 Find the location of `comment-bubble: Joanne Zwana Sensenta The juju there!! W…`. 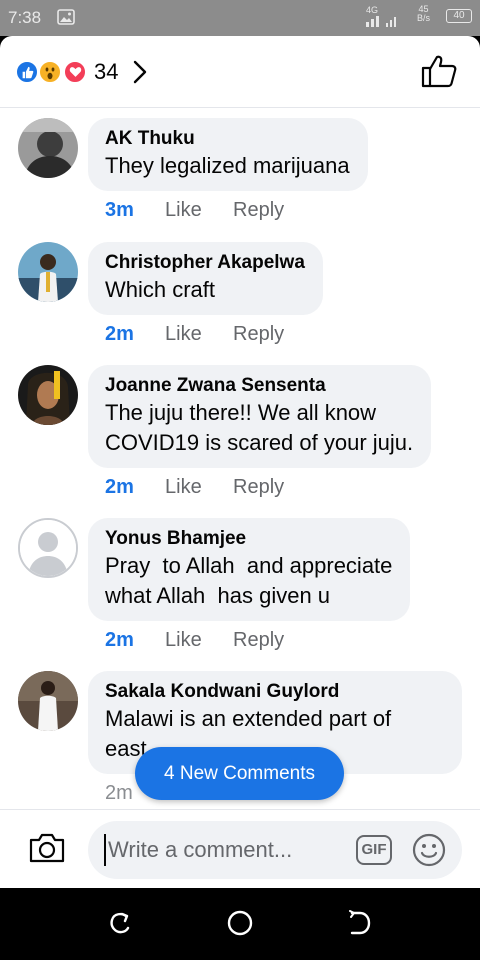

comment-bubble: Joanne Zwana Sensenta The juju there!! W… is located at coordinates (260, 416).